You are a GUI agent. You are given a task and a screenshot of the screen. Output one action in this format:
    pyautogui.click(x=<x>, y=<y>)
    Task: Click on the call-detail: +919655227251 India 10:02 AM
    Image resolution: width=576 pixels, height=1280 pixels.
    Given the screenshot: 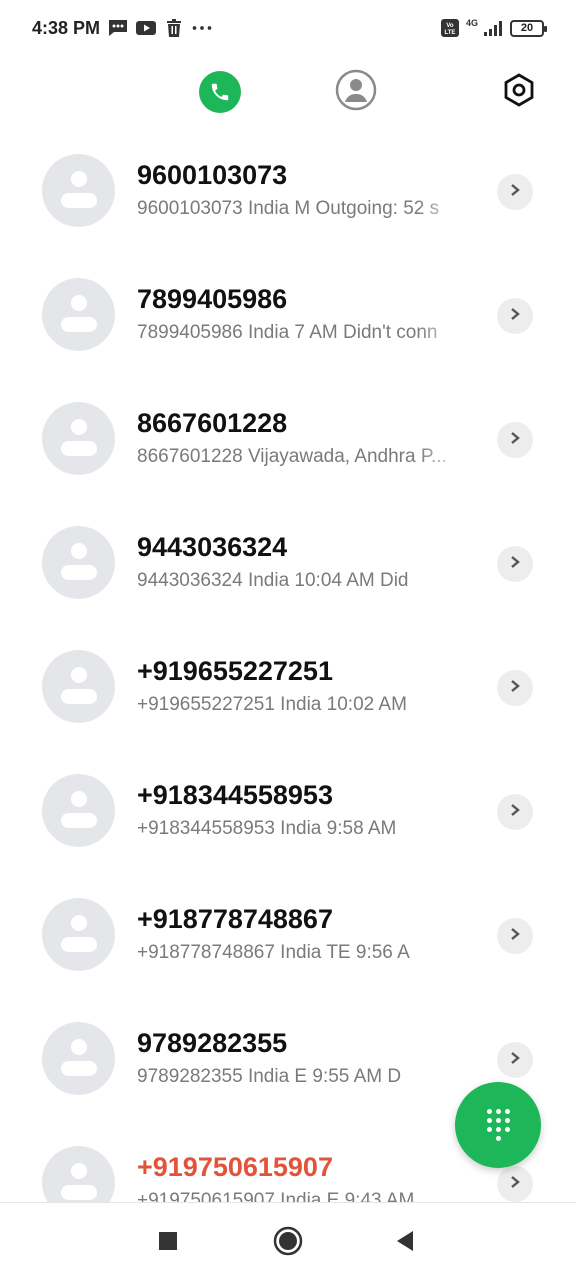 What is the action you would take?
    pyautogui.click(x=272, y=704)
    